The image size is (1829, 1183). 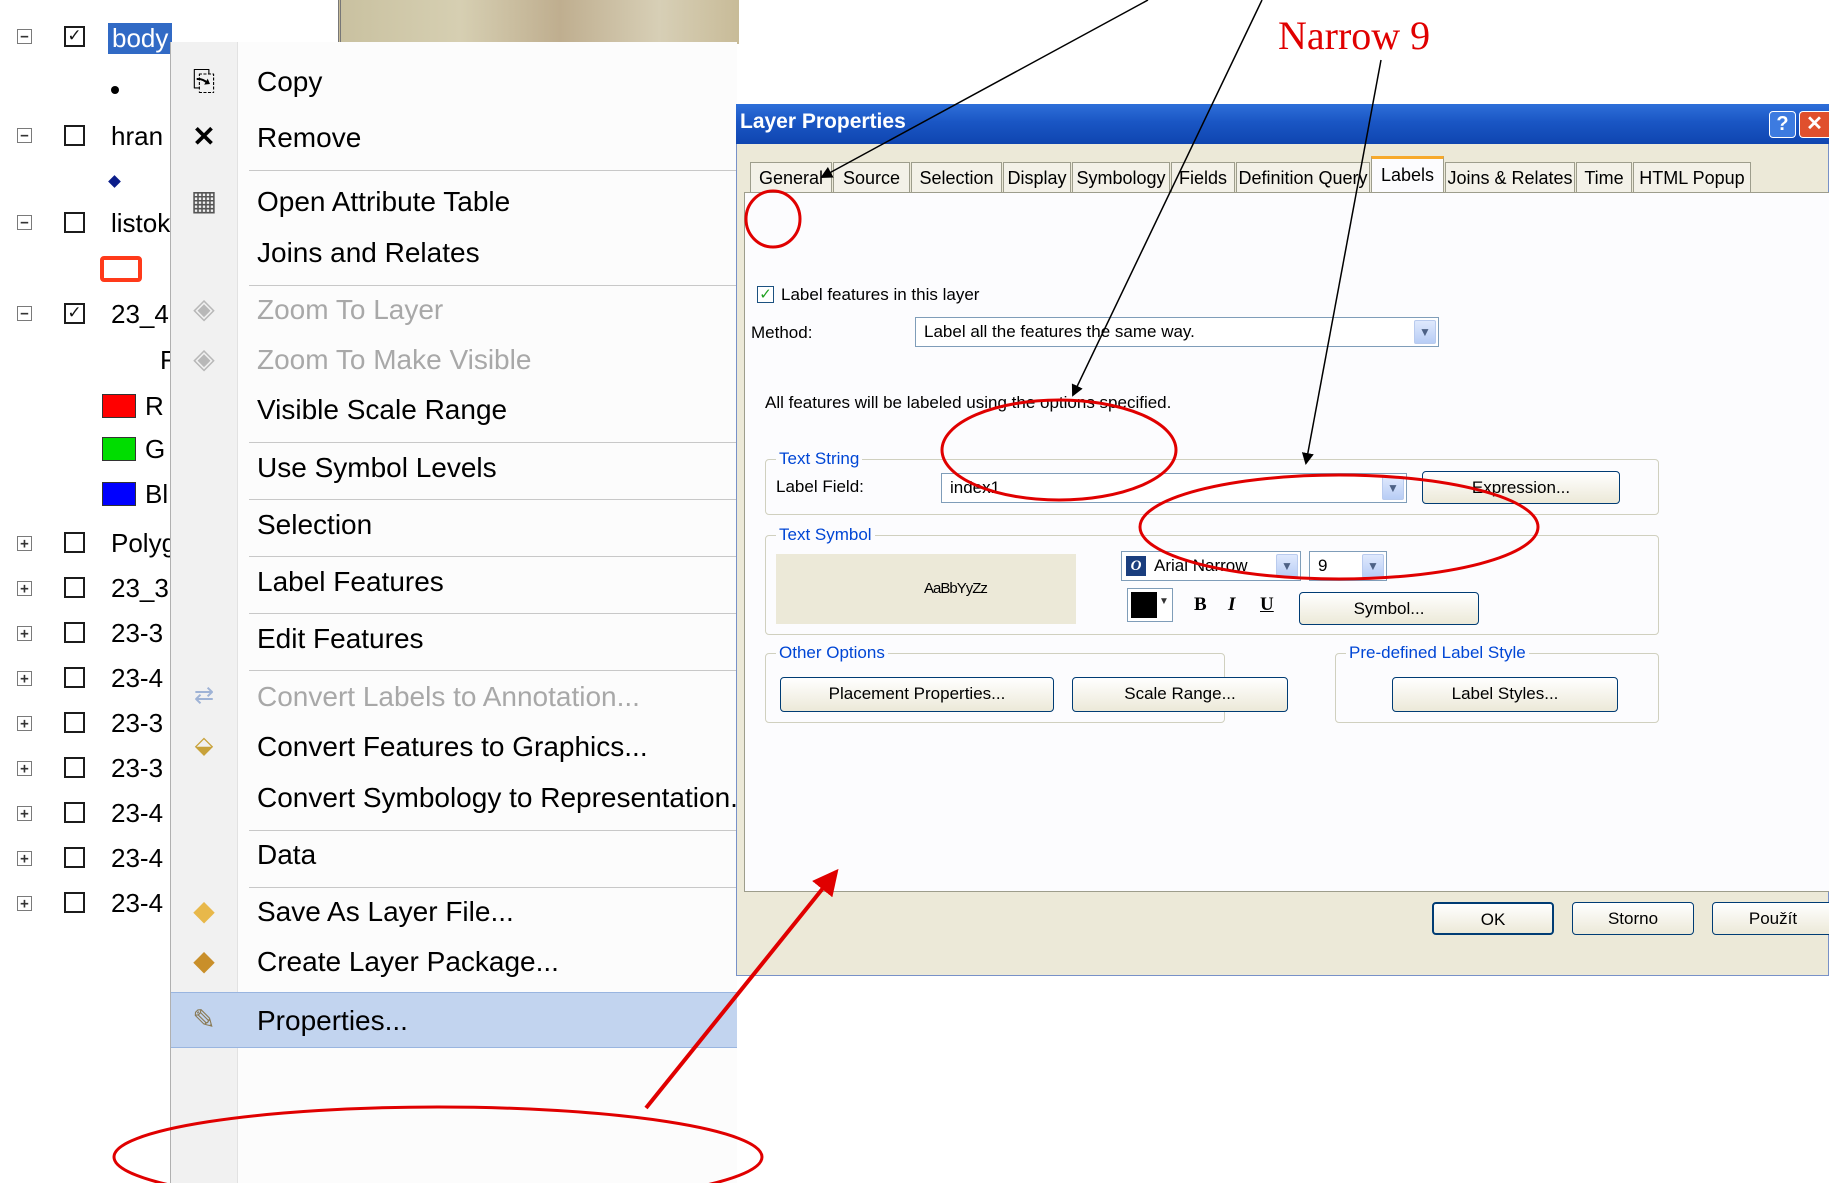 What do you see at coordinates (773, 219) in the screenshot?
I see `checkbox-highlight-ellipse` at bounding box center [773, 219].